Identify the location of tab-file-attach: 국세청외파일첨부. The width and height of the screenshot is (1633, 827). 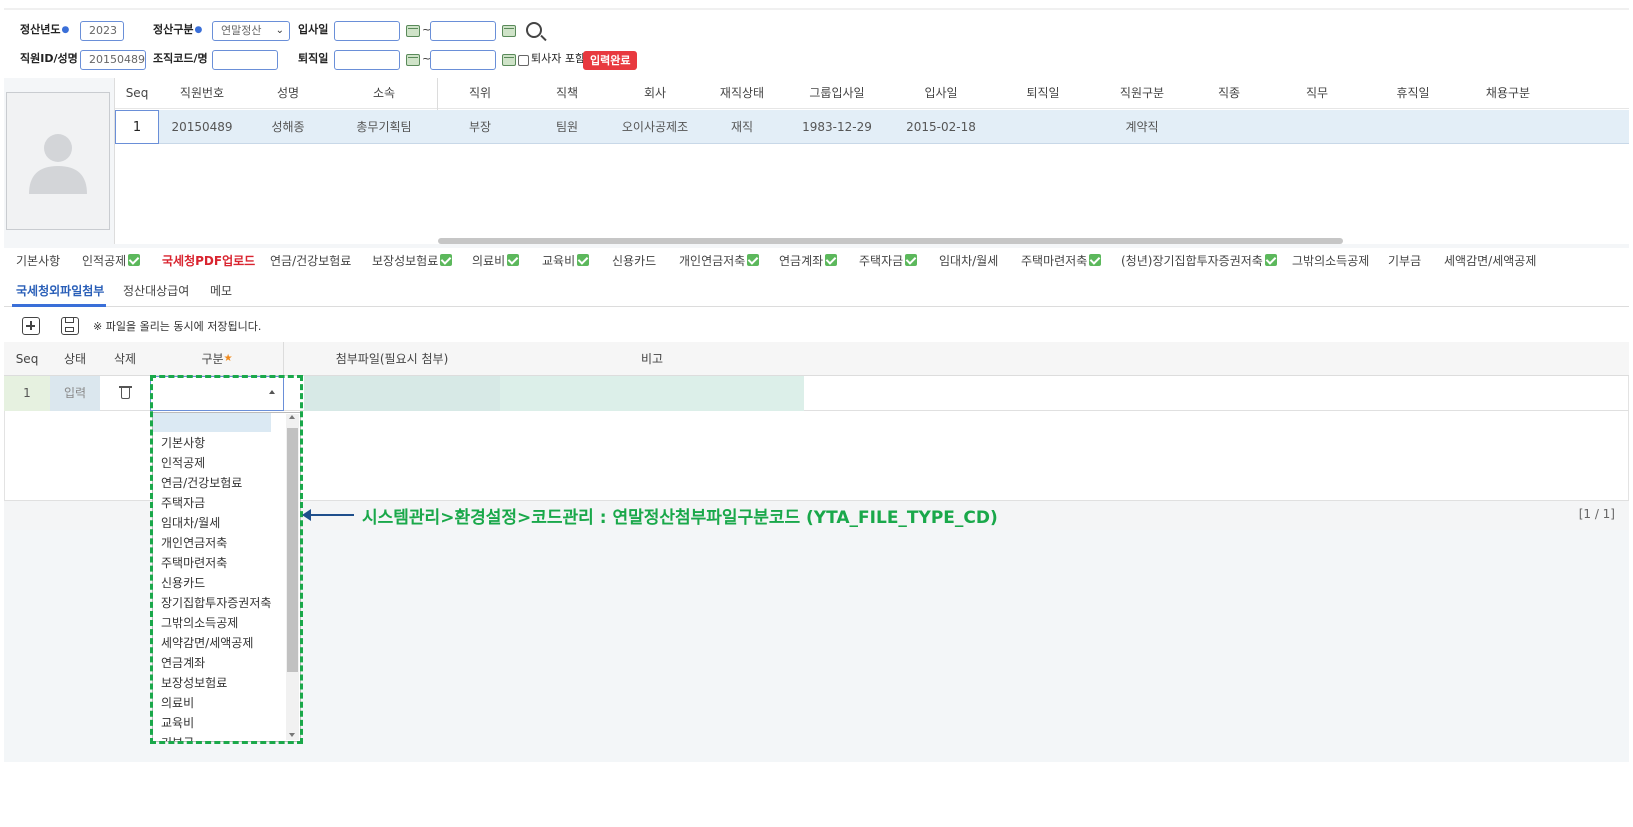
(60, 291).